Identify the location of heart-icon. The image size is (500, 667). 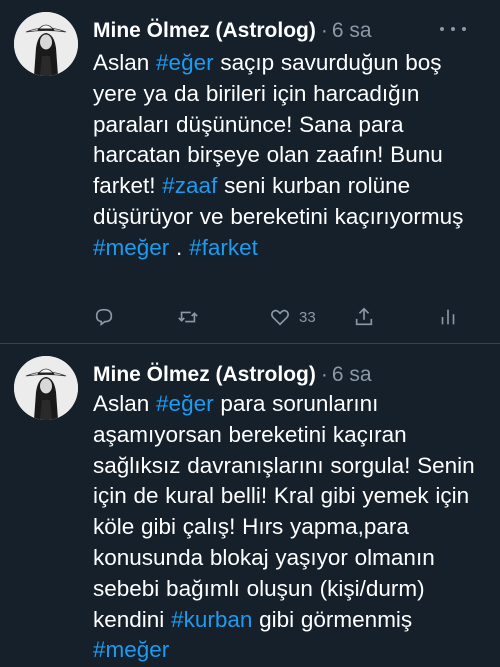
(280, 317).